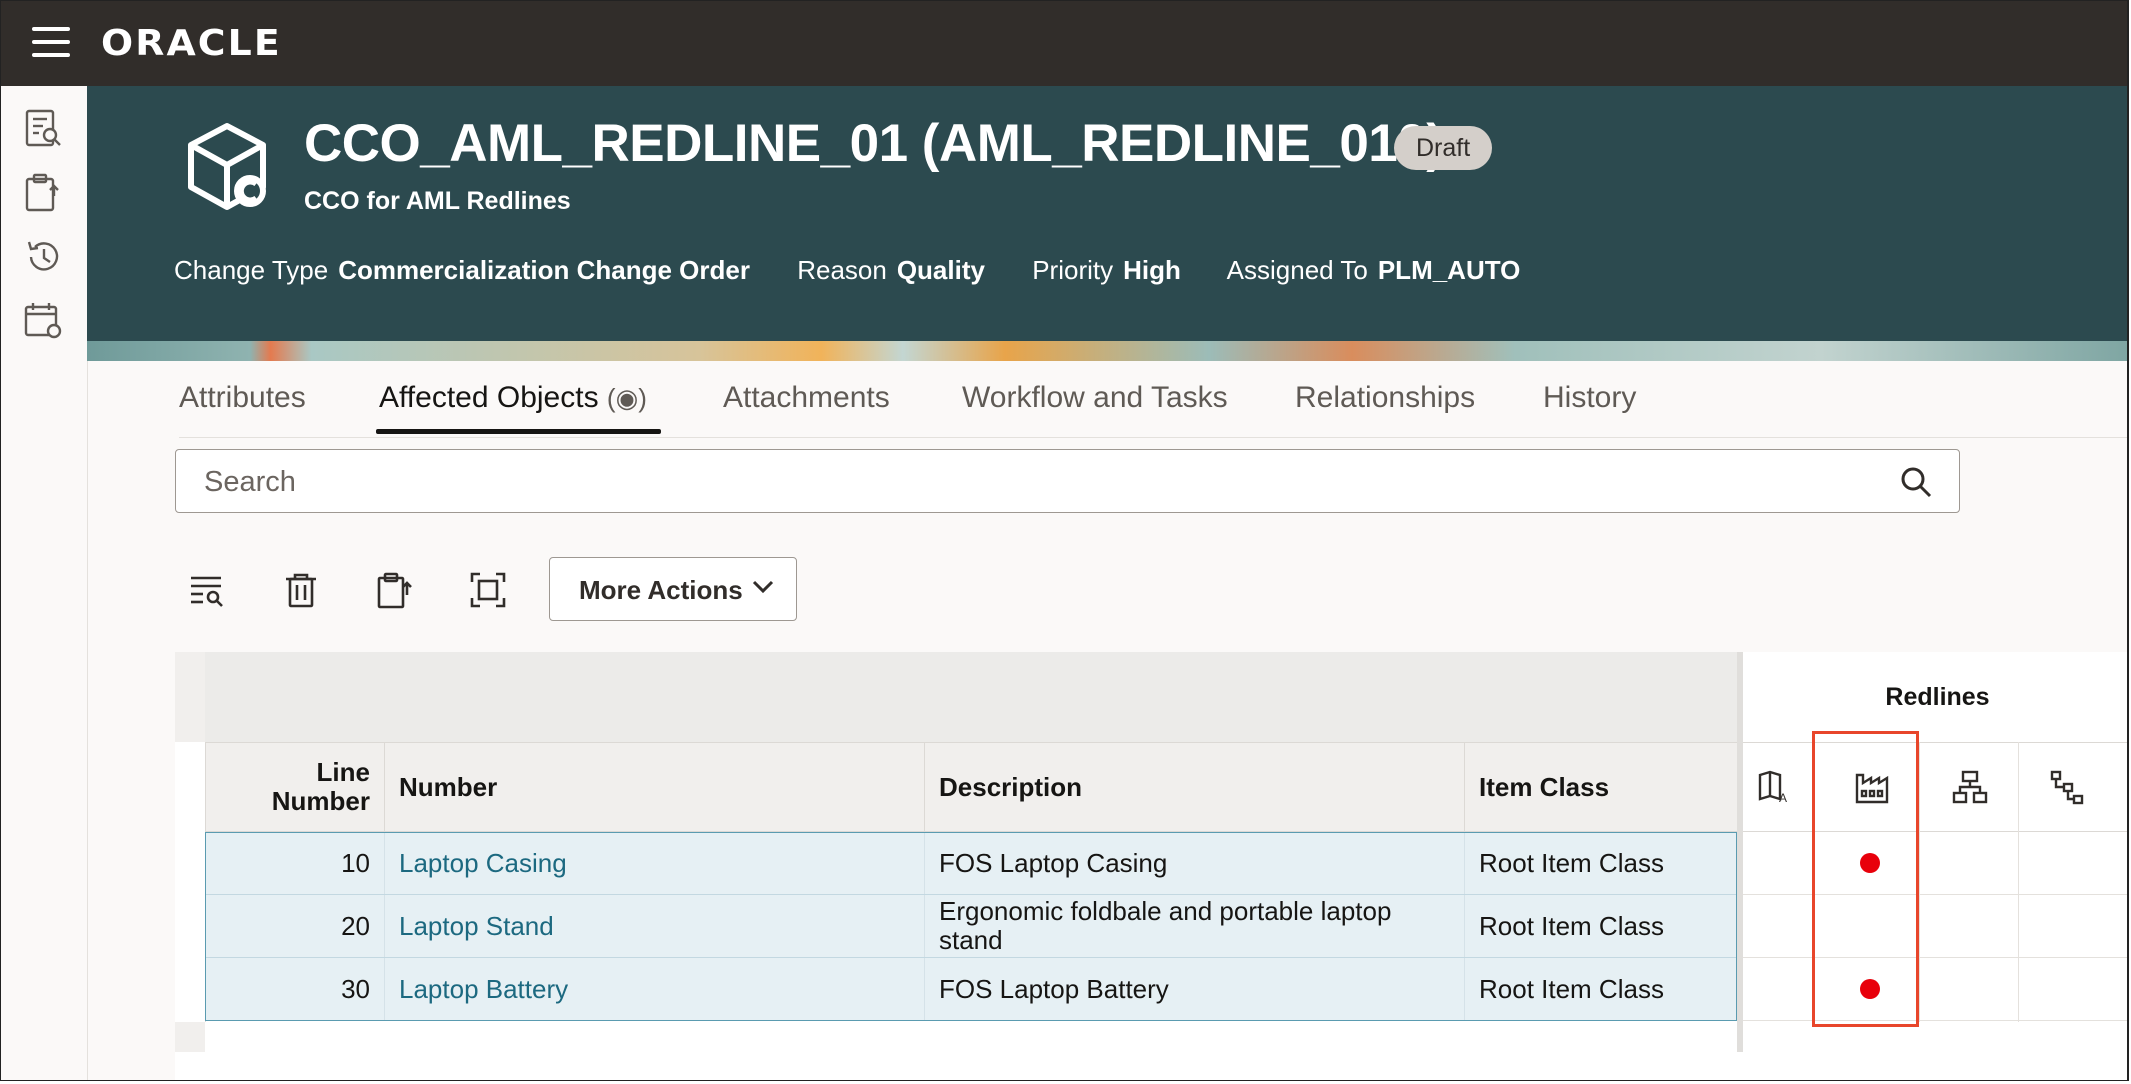 This screenshot has width=2131, height=1084. What do you see at coordinates (242, 398) in the screenshot?
I see `tab-attributes: Attributes` at bounding box center [242, 398].